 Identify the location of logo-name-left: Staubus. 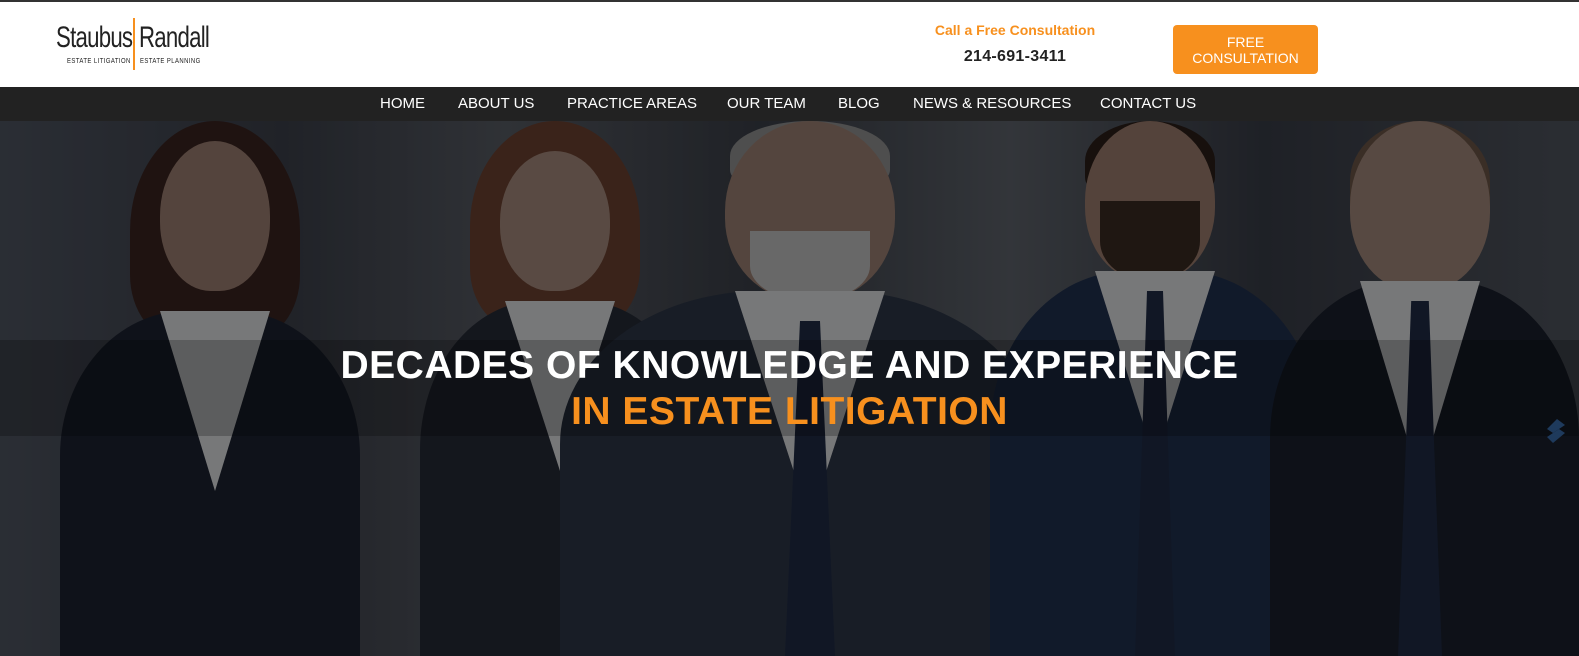
(94, 37).